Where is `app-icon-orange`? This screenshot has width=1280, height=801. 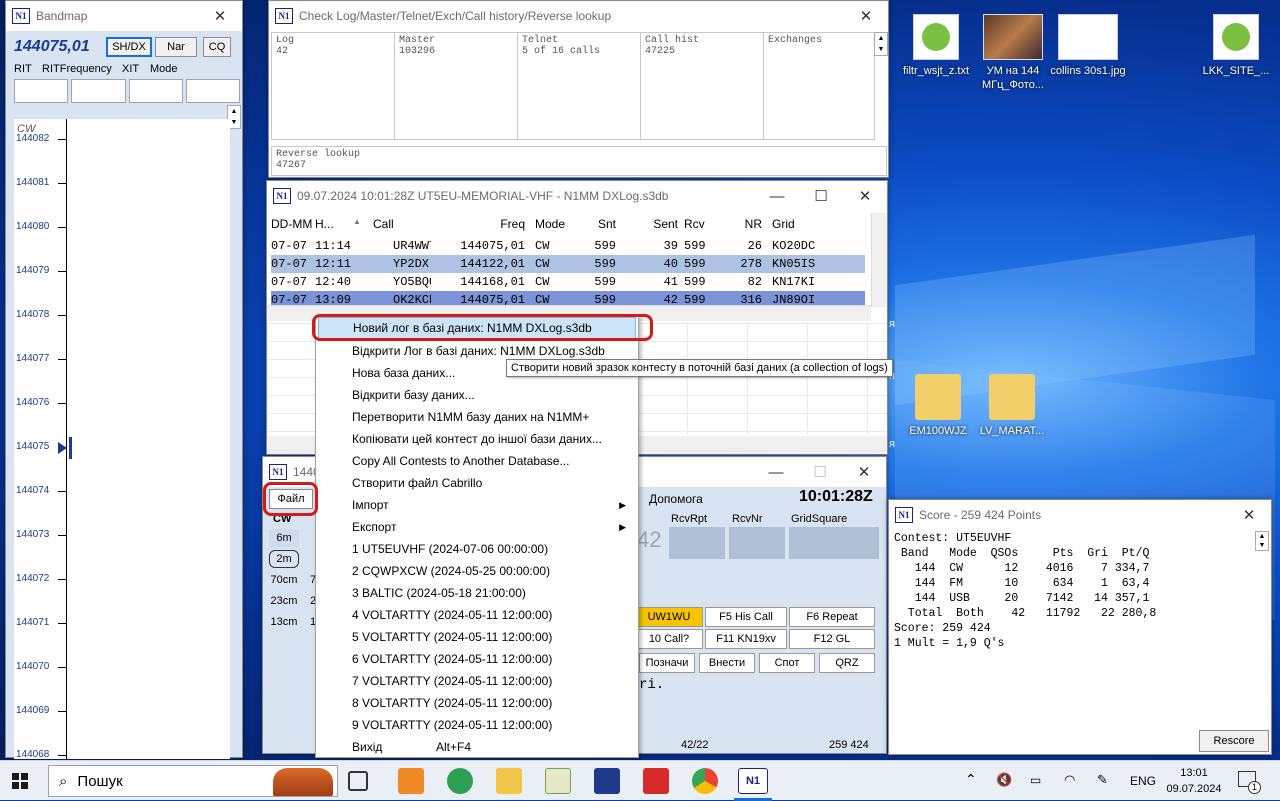
app-icon-orange is located at coordinates (411, 781).